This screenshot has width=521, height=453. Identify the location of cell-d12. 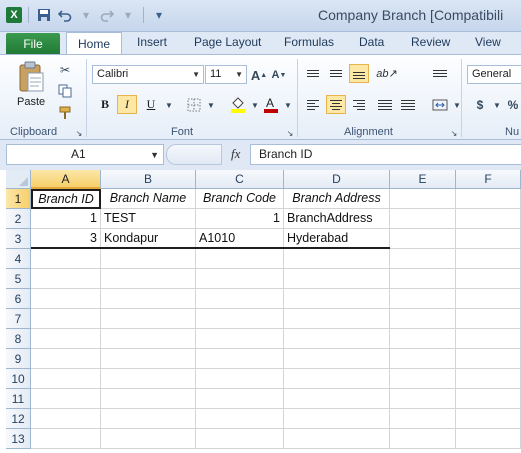
(337, 419).